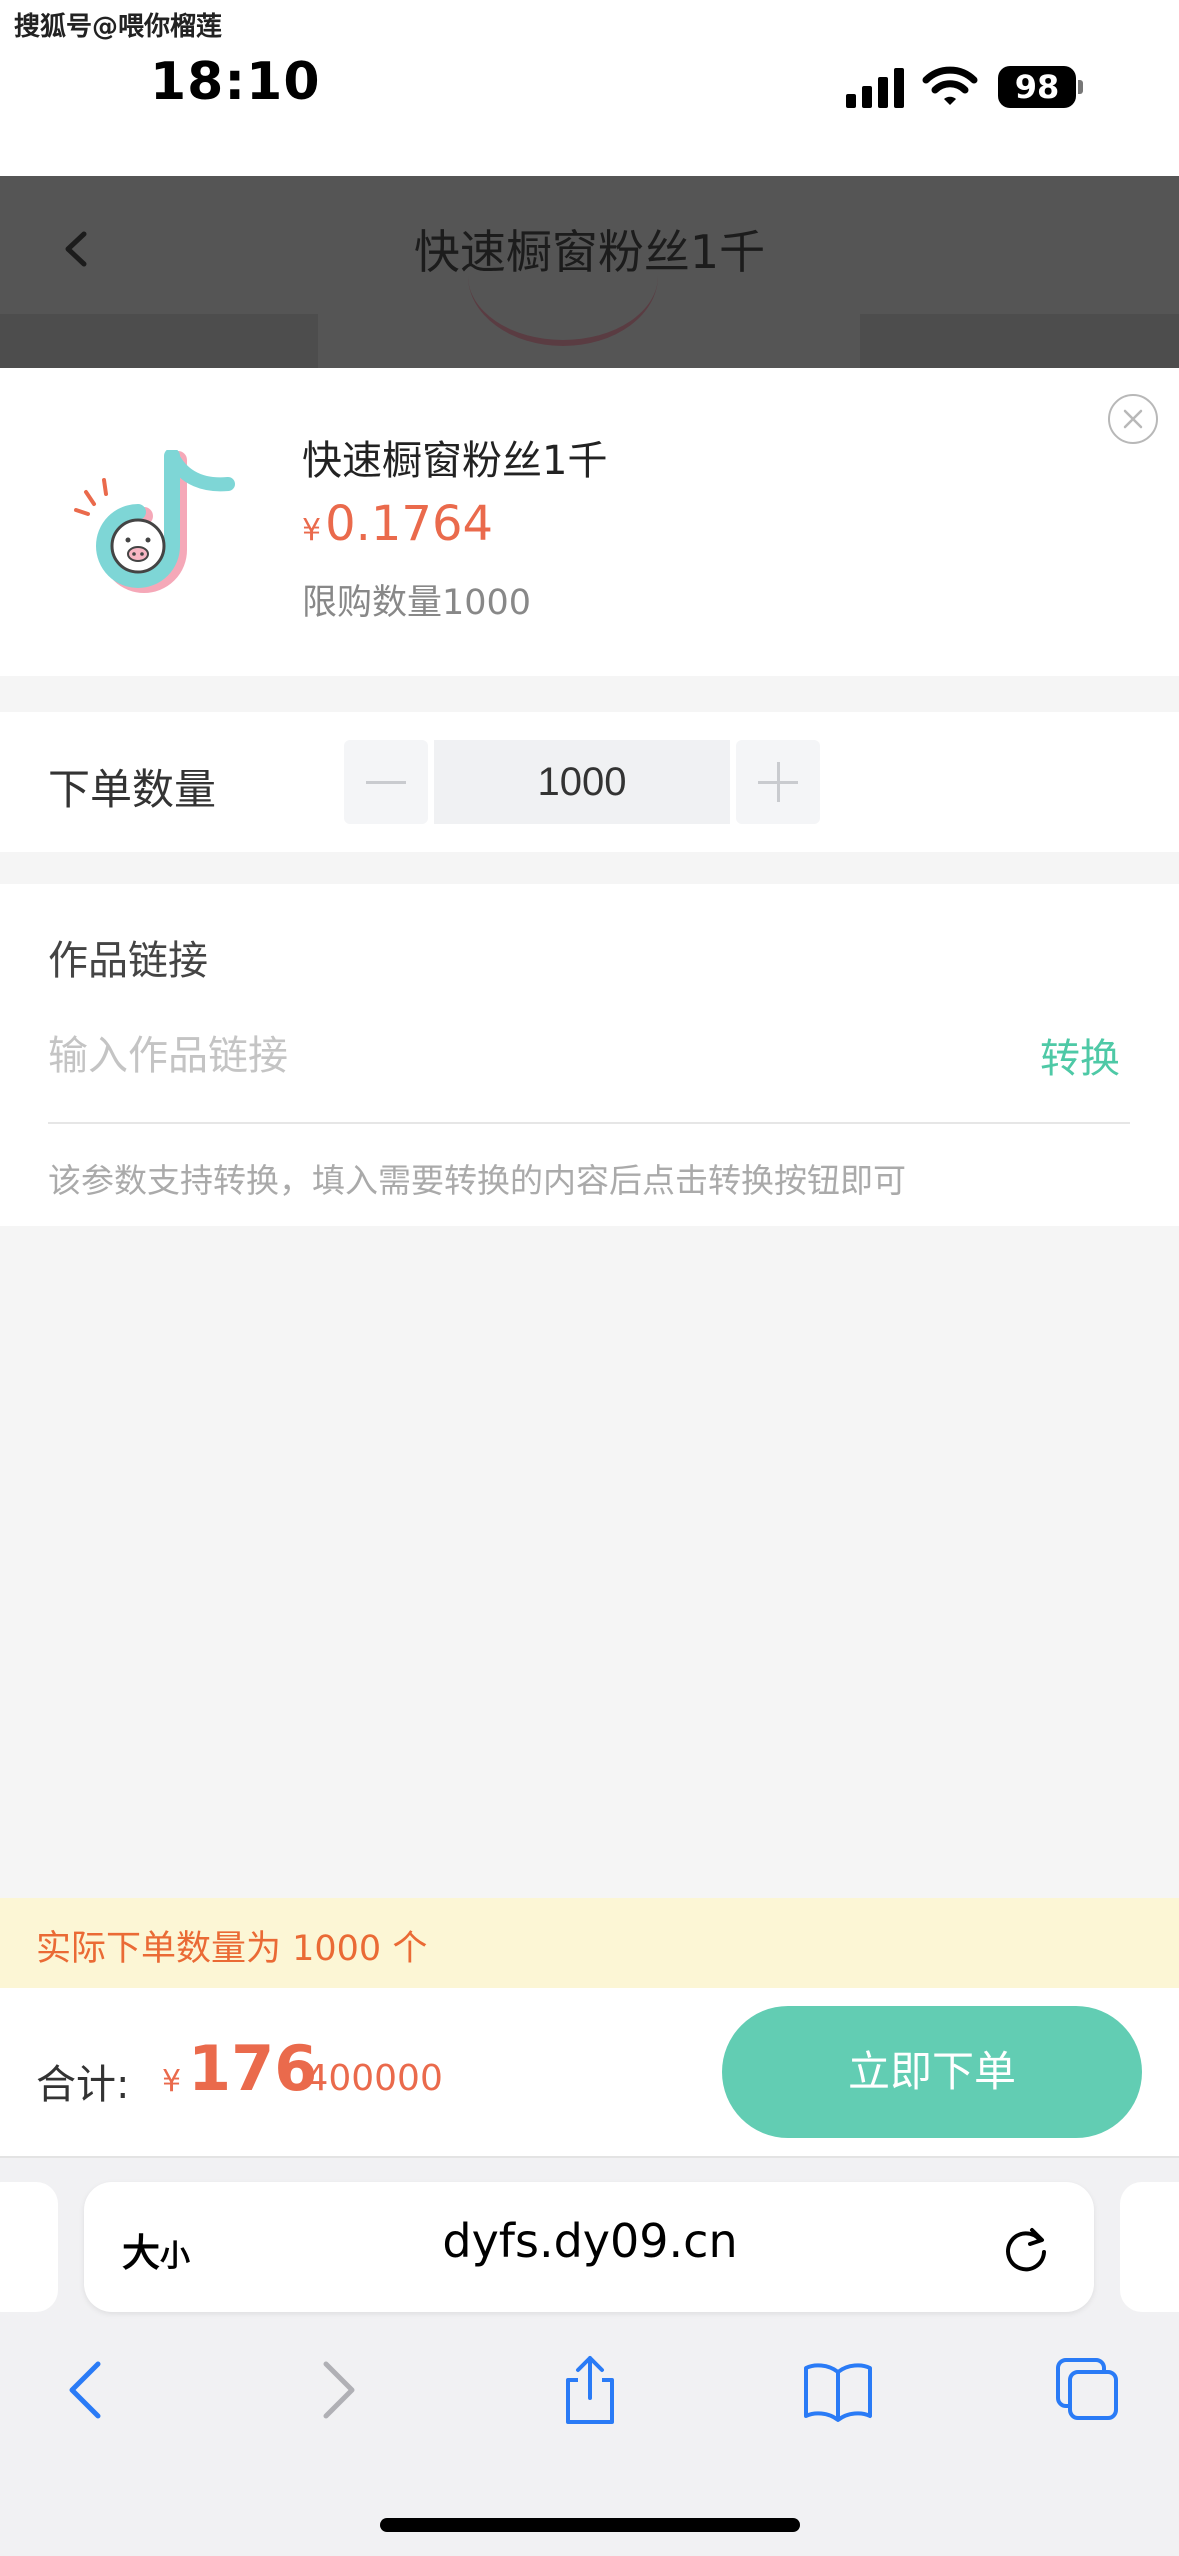 This screenshot has width=1179, height=2556. I want to click on close-button, so click(1133, 419).